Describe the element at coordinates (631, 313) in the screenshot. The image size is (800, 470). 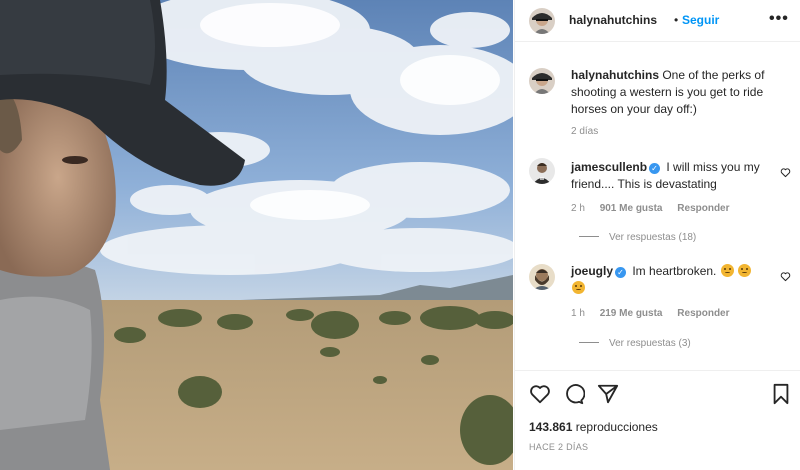
I see `comment-likes: 219 Me gusta` at that location.